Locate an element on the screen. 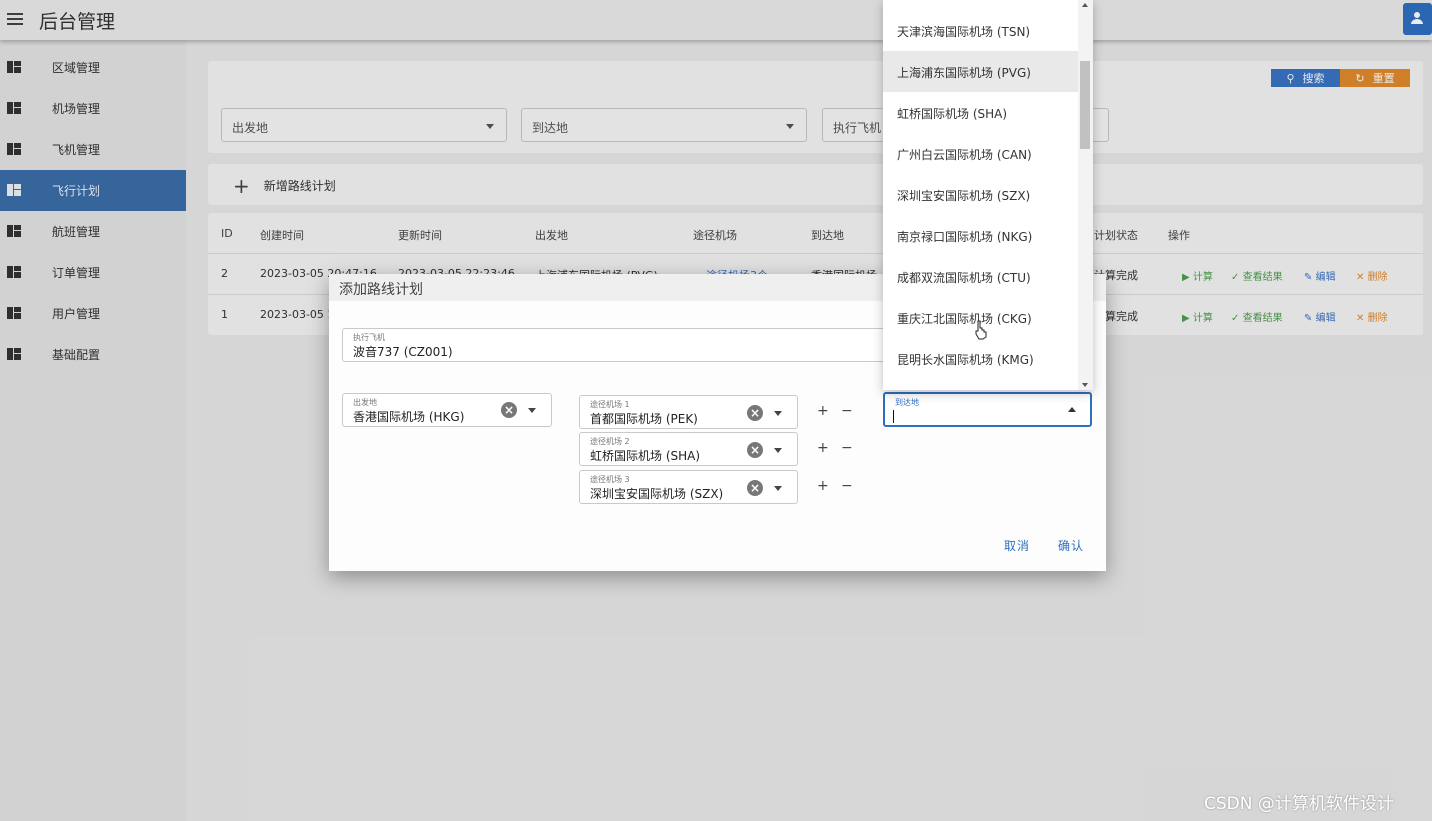 This screenshot has width=1432, height=821. dropdown-option: 广州白云国际机场 (CAN) is located at coordinates (980, 153).